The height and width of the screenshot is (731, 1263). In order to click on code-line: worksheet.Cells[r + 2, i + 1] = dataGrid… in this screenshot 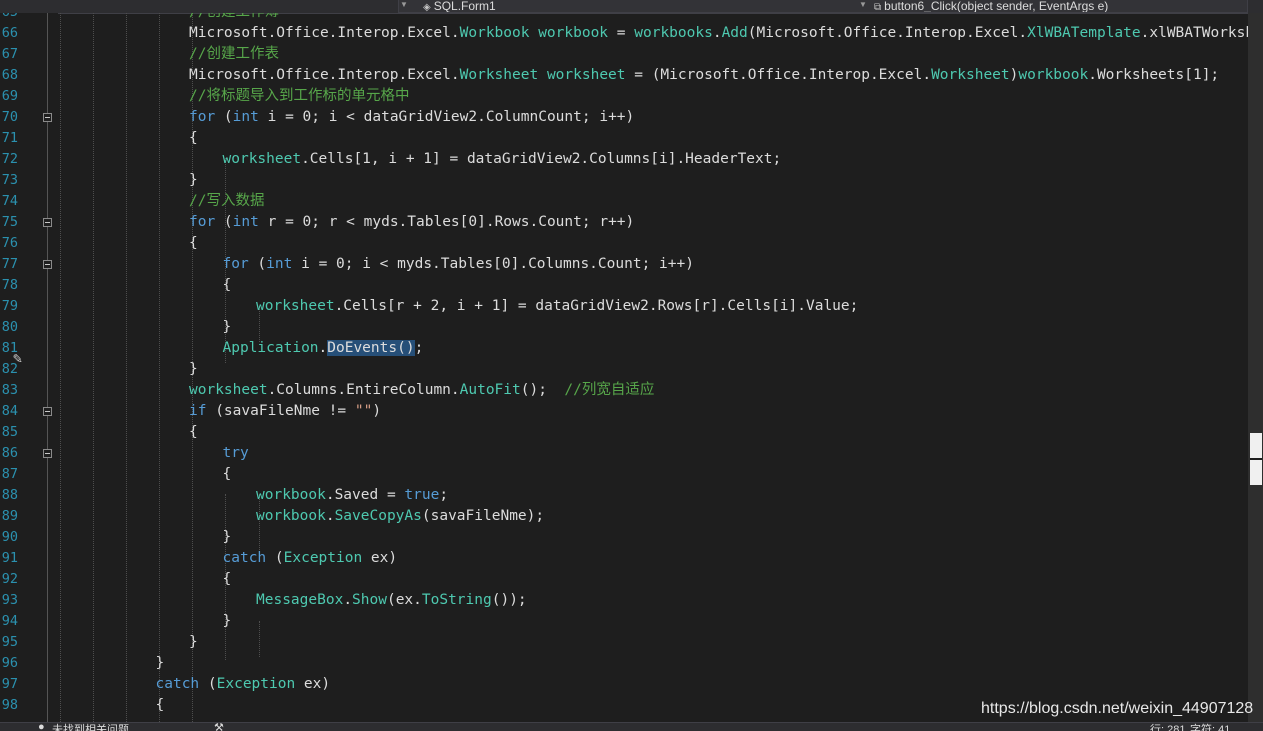, I will do `click(557, 306)`.